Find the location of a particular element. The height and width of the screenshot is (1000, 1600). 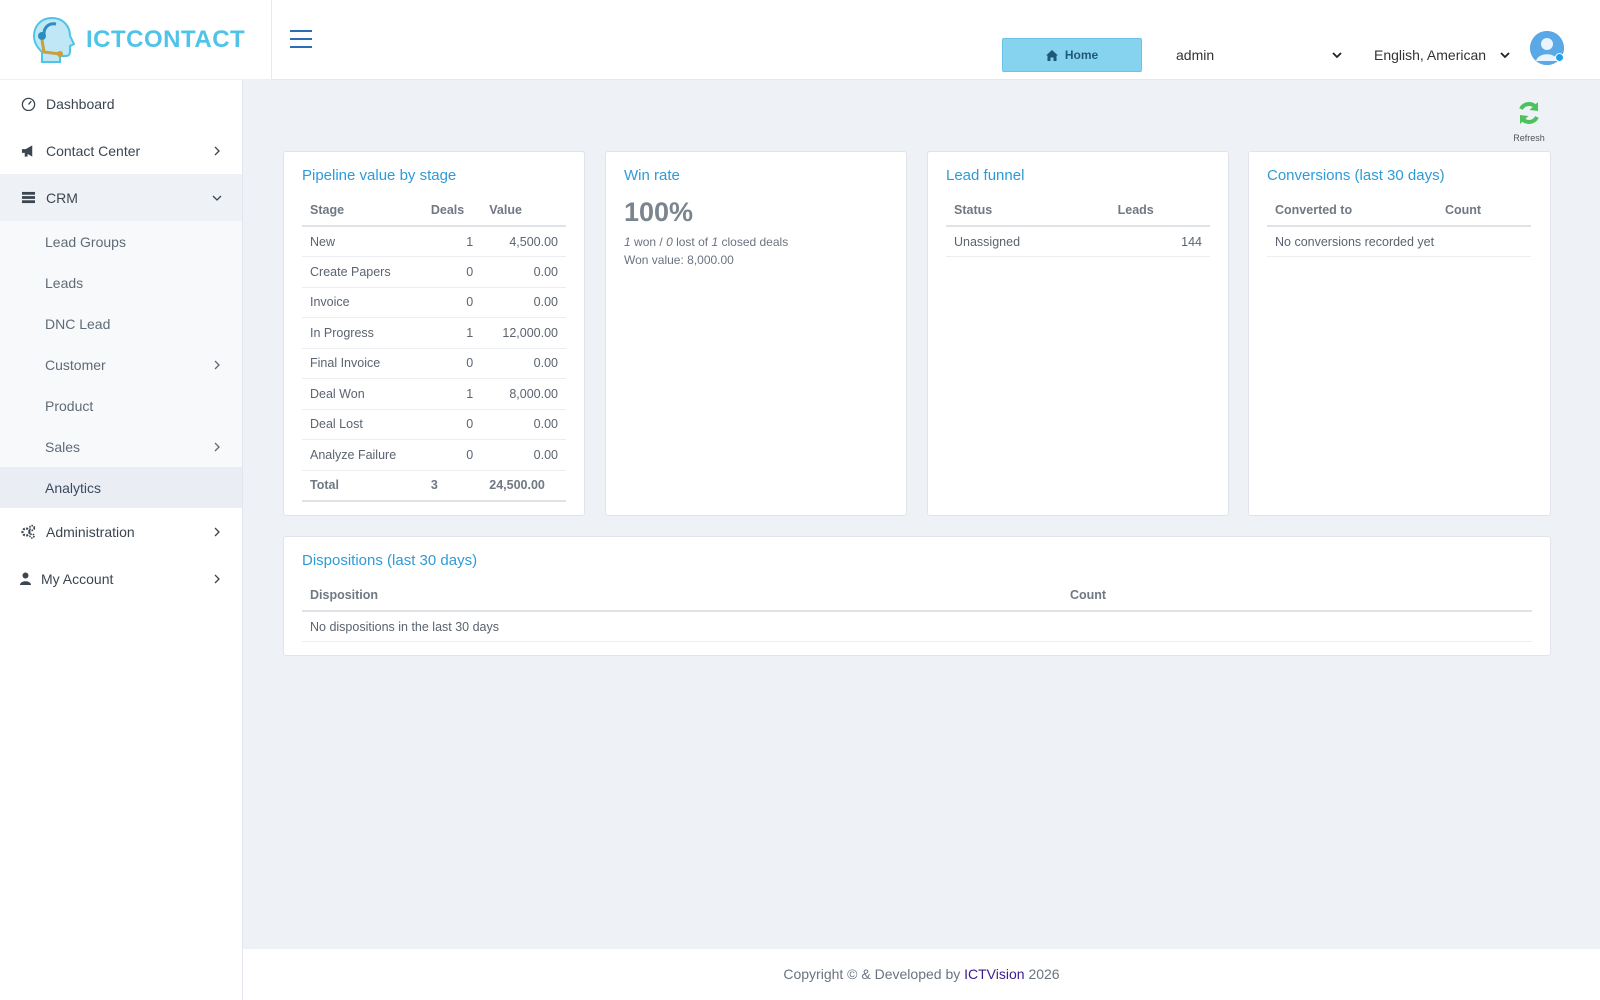

sidebar-subitem-analytics: Analytics is located at coordinates (121, 487).